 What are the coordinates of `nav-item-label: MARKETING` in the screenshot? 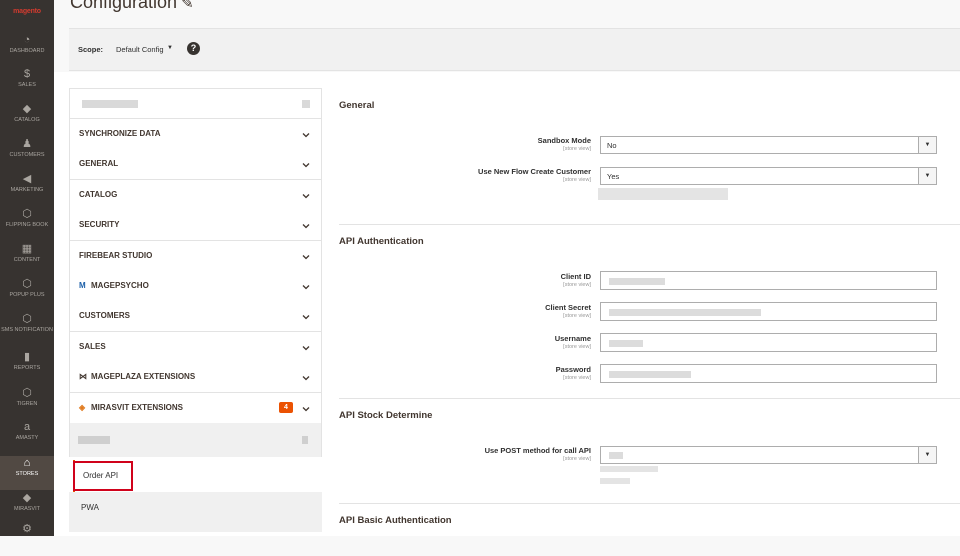 It's located at (27, 190).